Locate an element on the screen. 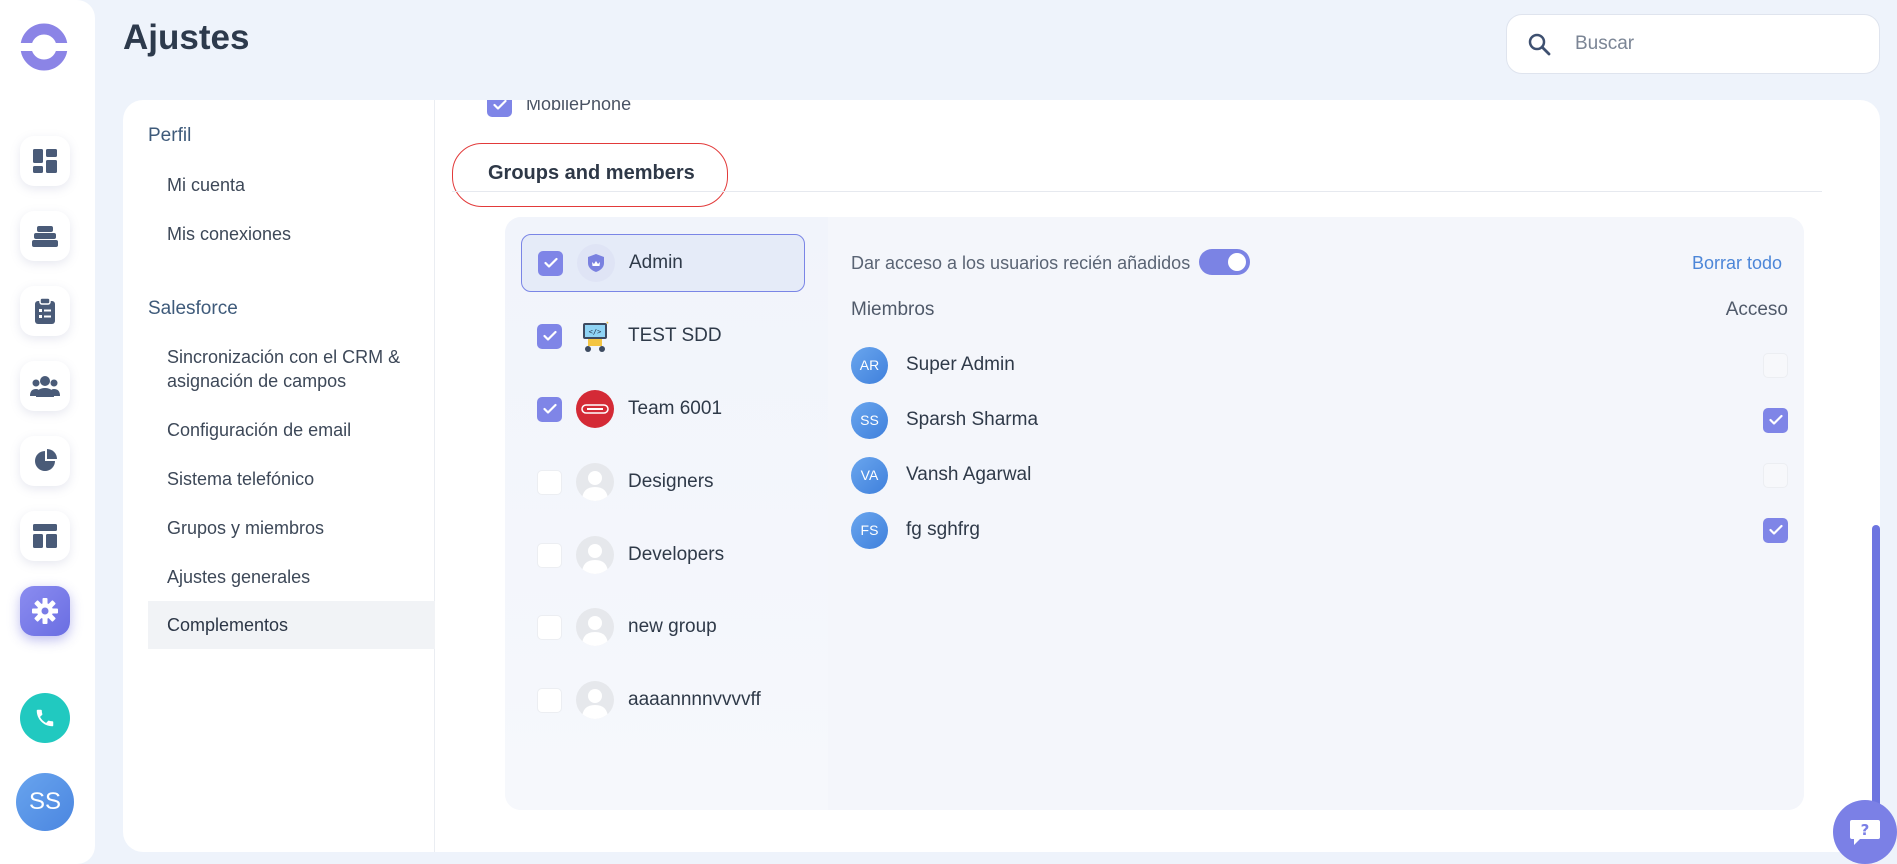 The image size is (1897, 864). checkbox-mobilephone is located at coordinates (499, 108).